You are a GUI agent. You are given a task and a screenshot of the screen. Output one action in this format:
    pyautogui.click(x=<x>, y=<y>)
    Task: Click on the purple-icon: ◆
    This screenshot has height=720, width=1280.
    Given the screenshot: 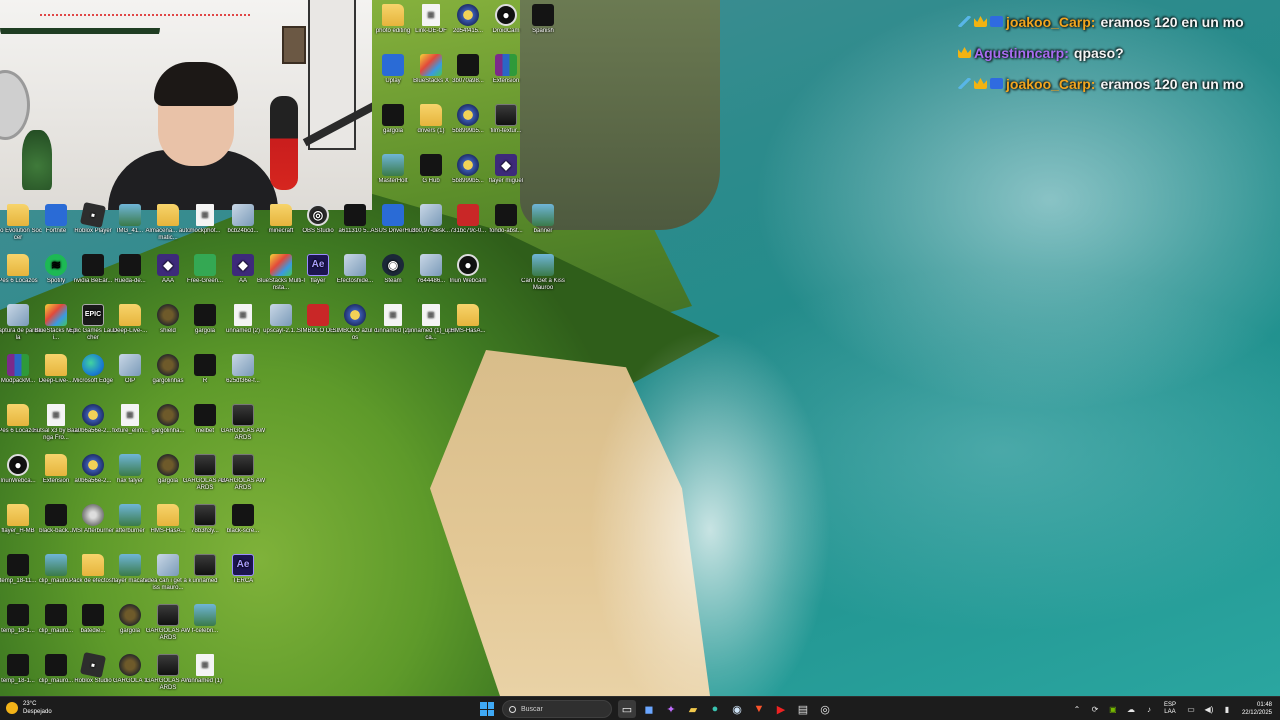 What is the action you would take?
    pyautogui.click(x=243, y=265)
    